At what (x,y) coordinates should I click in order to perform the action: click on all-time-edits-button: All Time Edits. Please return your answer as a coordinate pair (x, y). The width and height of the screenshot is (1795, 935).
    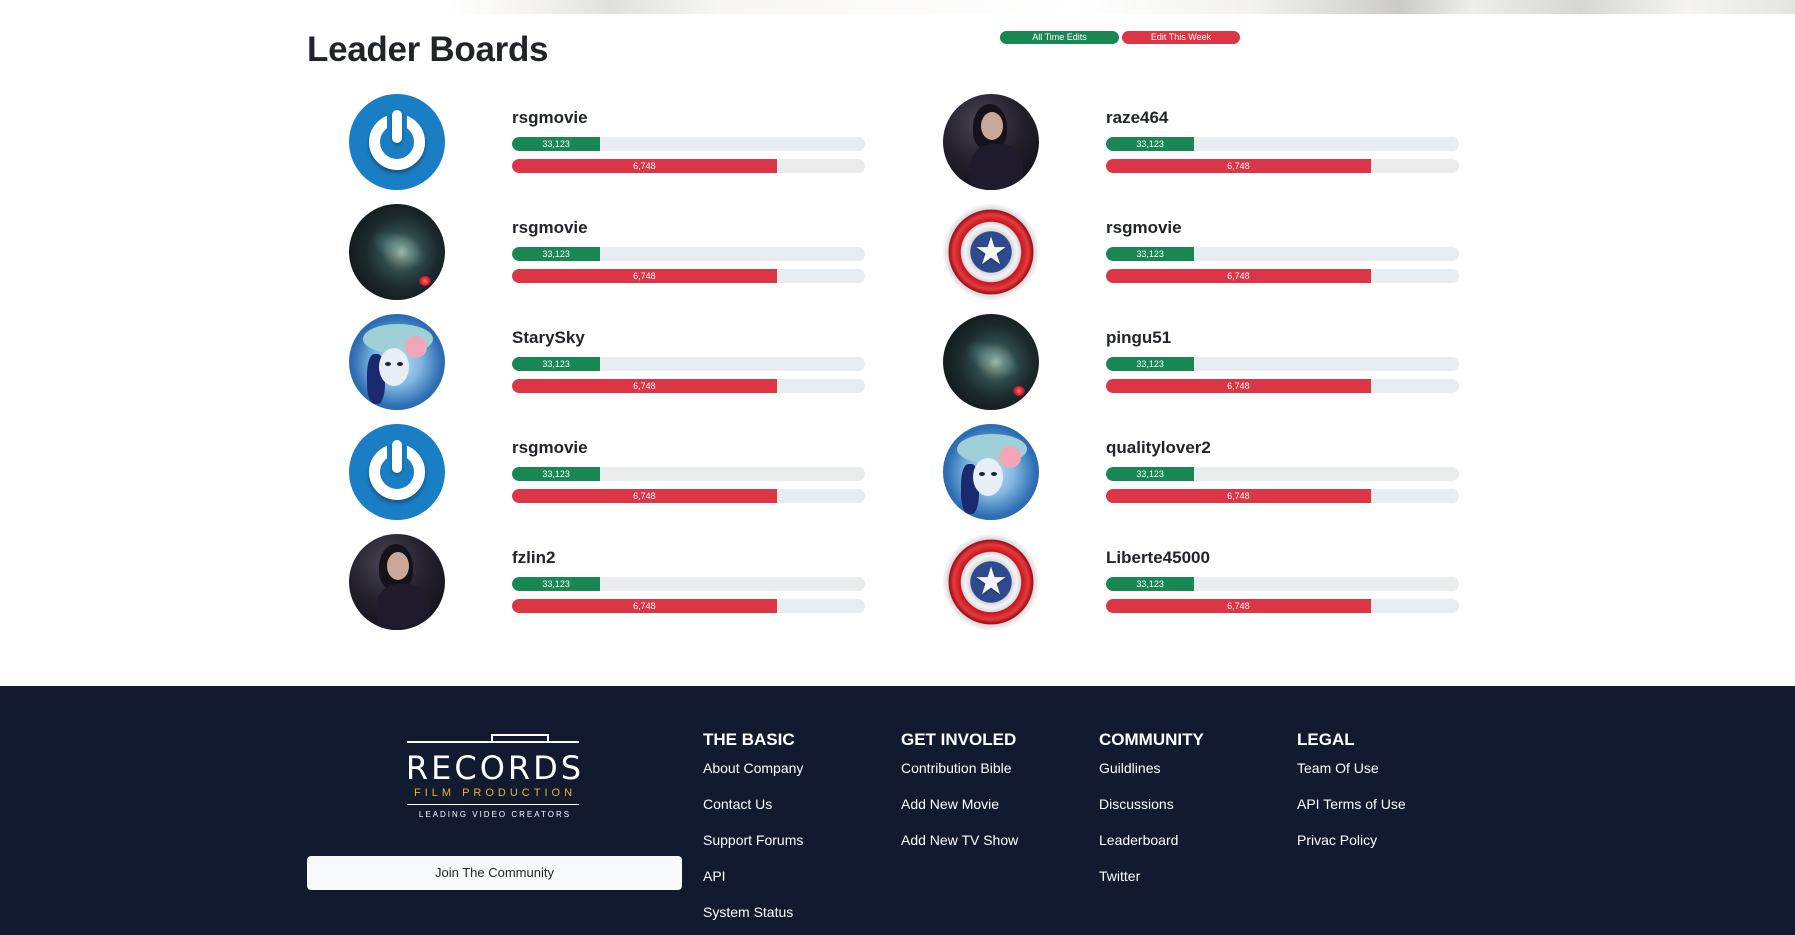
    Looking at the image, I should click on (1059, 37).